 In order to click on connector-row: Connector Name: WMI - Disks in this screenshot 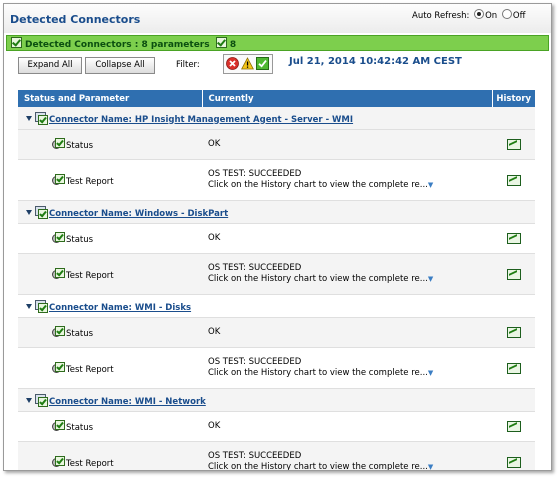, I will do `click(276, 306)`.